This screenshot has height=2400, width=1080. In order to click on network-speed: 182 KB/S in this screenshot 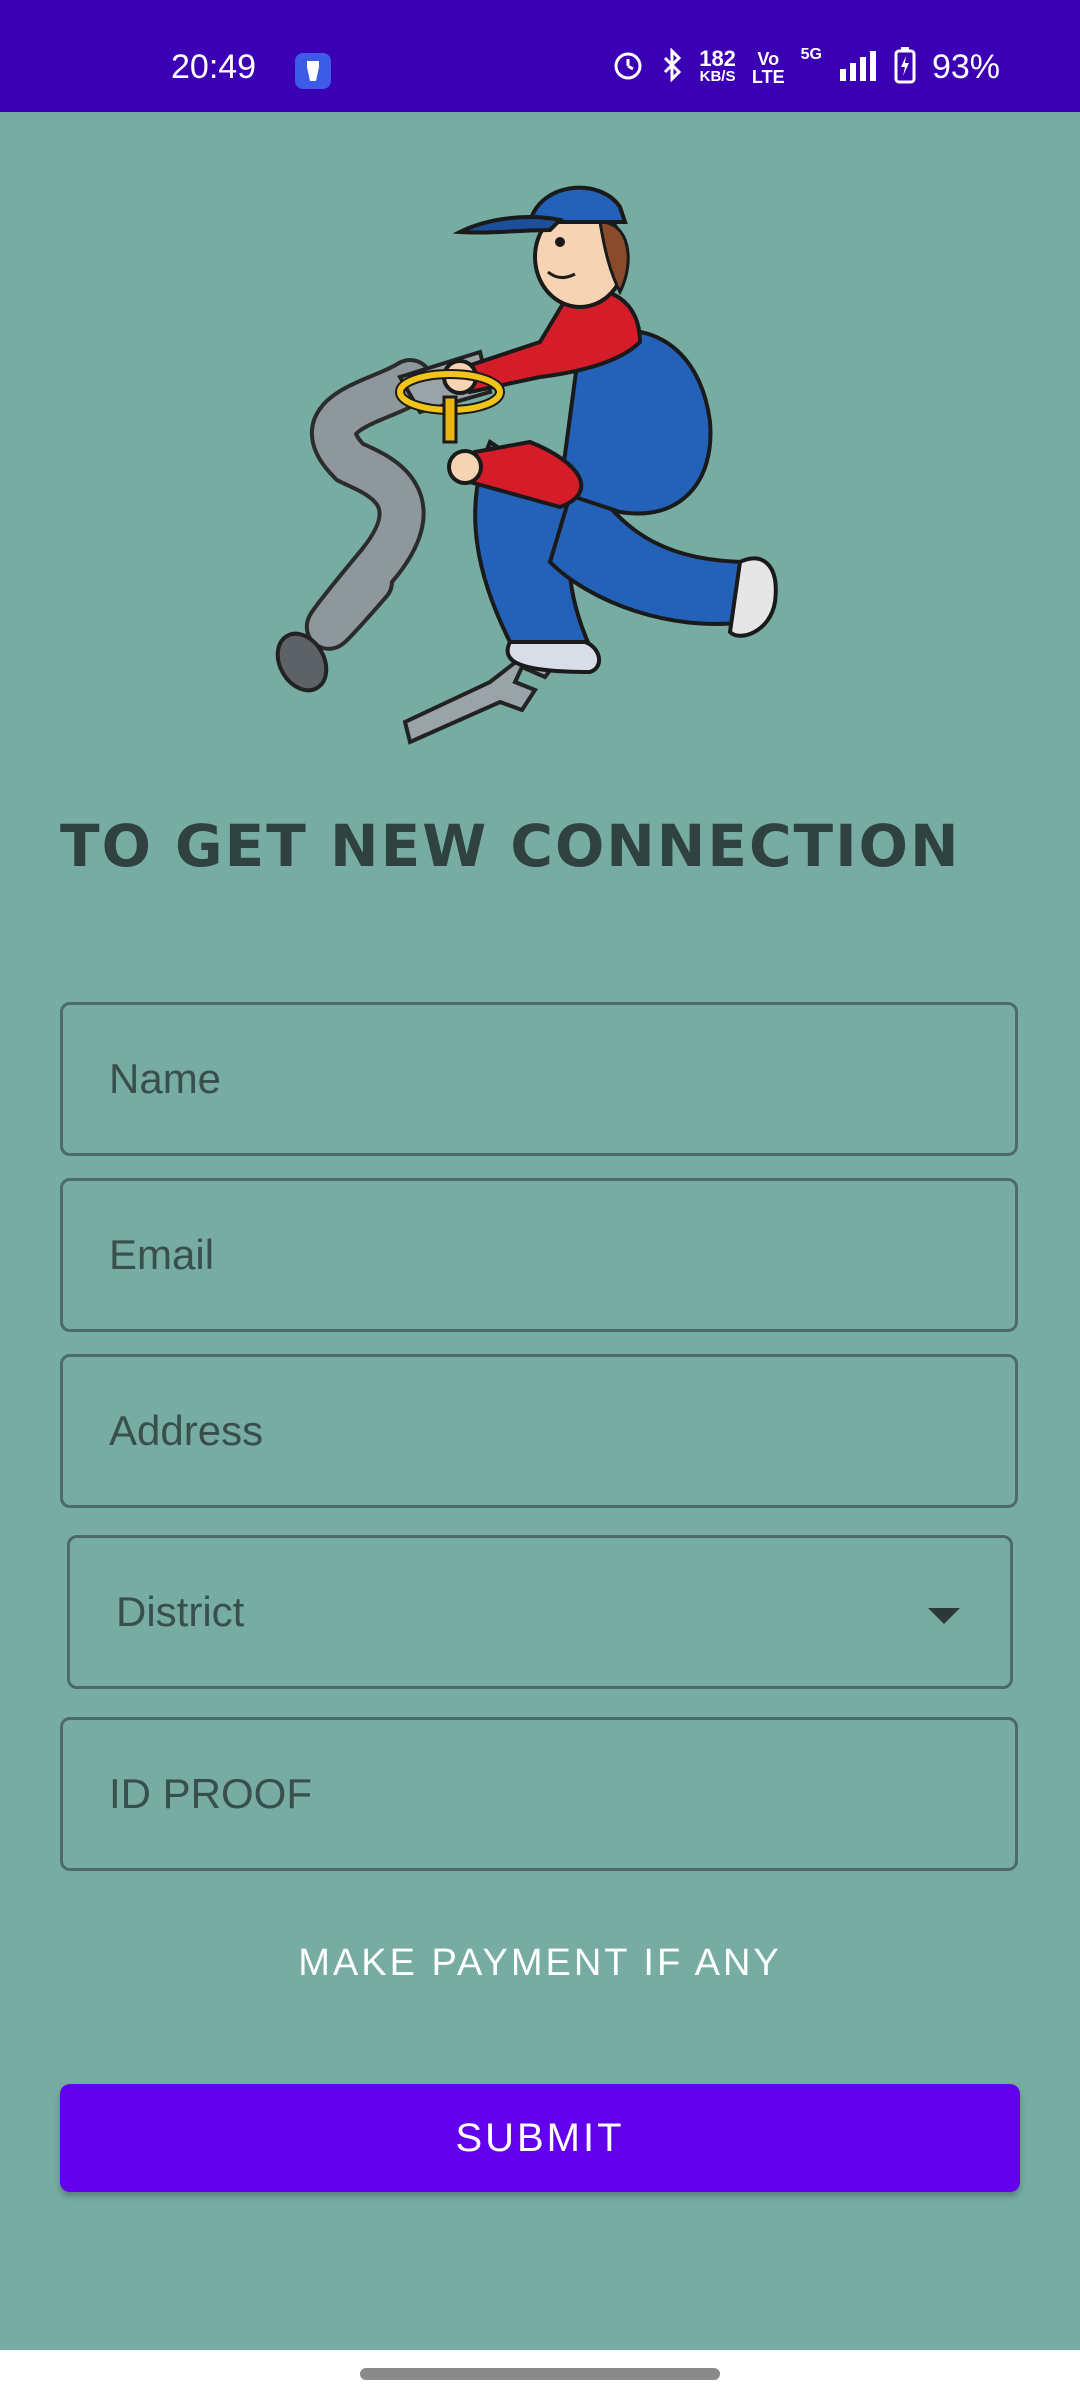, I will do `click(717, 65)`.